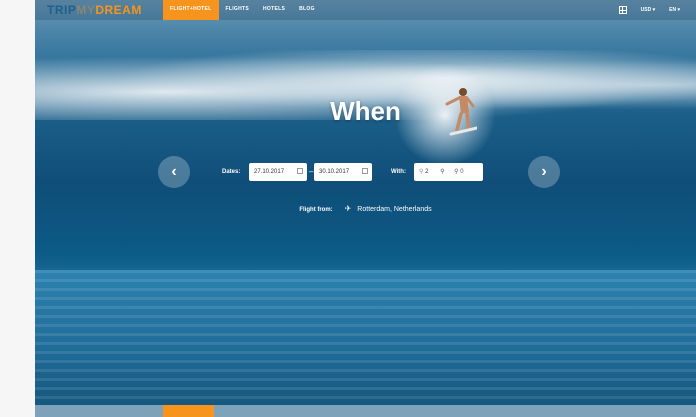 This screenshot has width=696, height=417. Describe the element at coordinates (448, 172) in the screenshot. I see `travellers-field: ⚲ 2 ⚲ ⚲ 0` at that location.